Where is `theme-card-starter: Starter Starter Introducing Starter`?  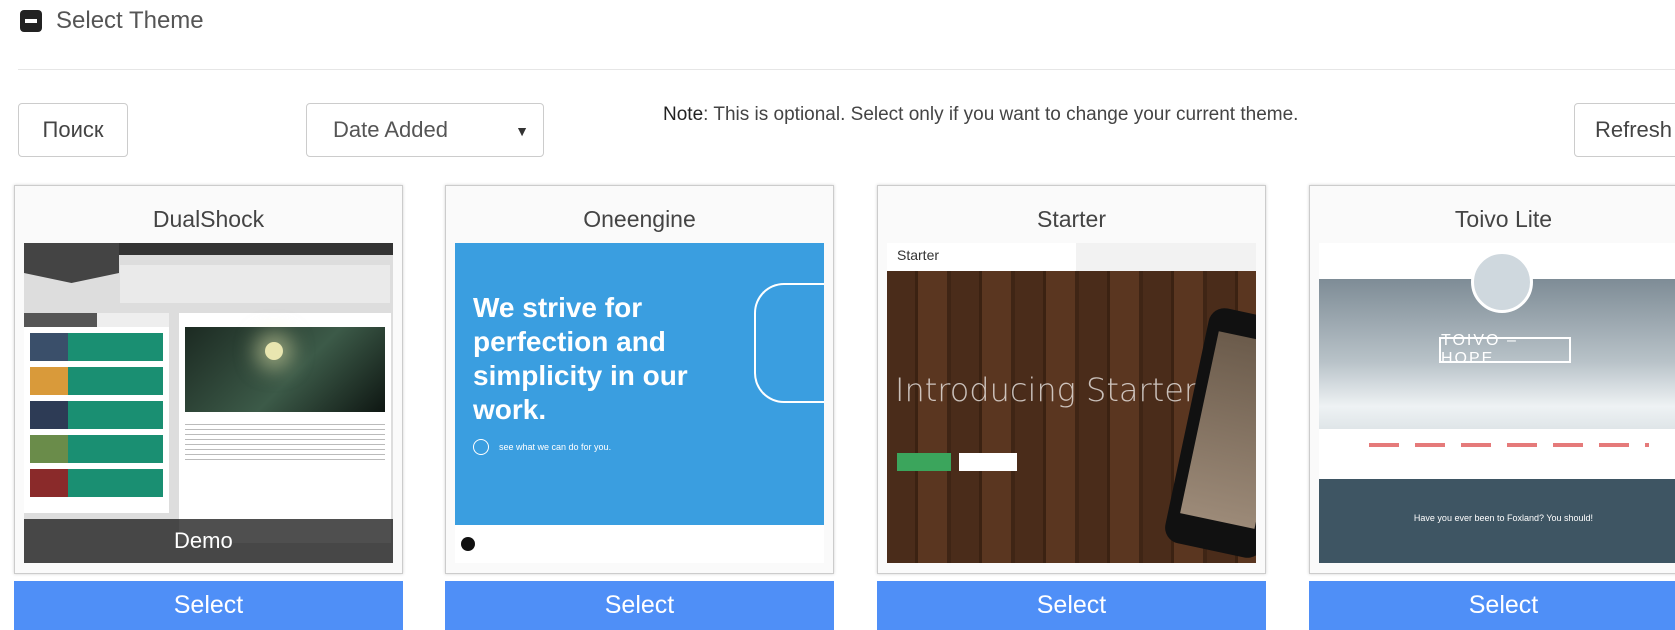 theme-card-starter: Starter Starter Introducing Starter is located at coordinates (1071, 379).